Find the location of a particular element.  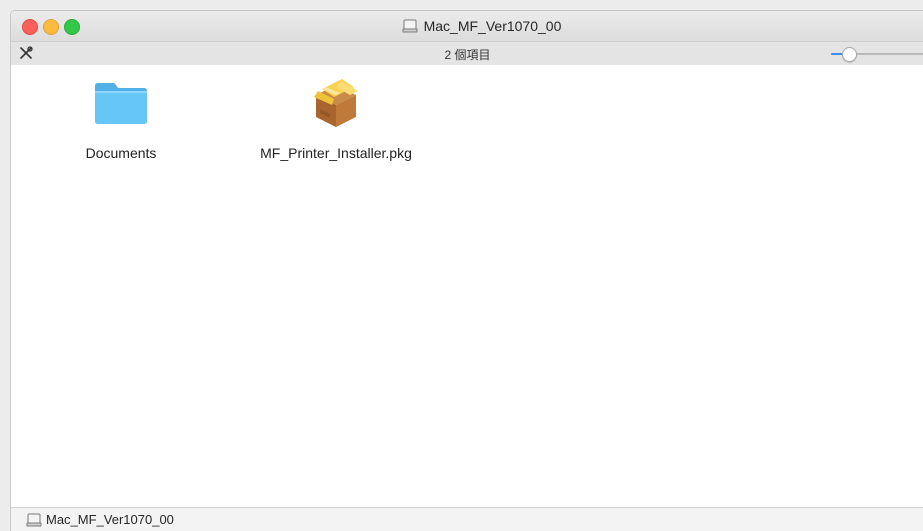

status-bar: 2 個項目 is located at coordinates (467, 53).